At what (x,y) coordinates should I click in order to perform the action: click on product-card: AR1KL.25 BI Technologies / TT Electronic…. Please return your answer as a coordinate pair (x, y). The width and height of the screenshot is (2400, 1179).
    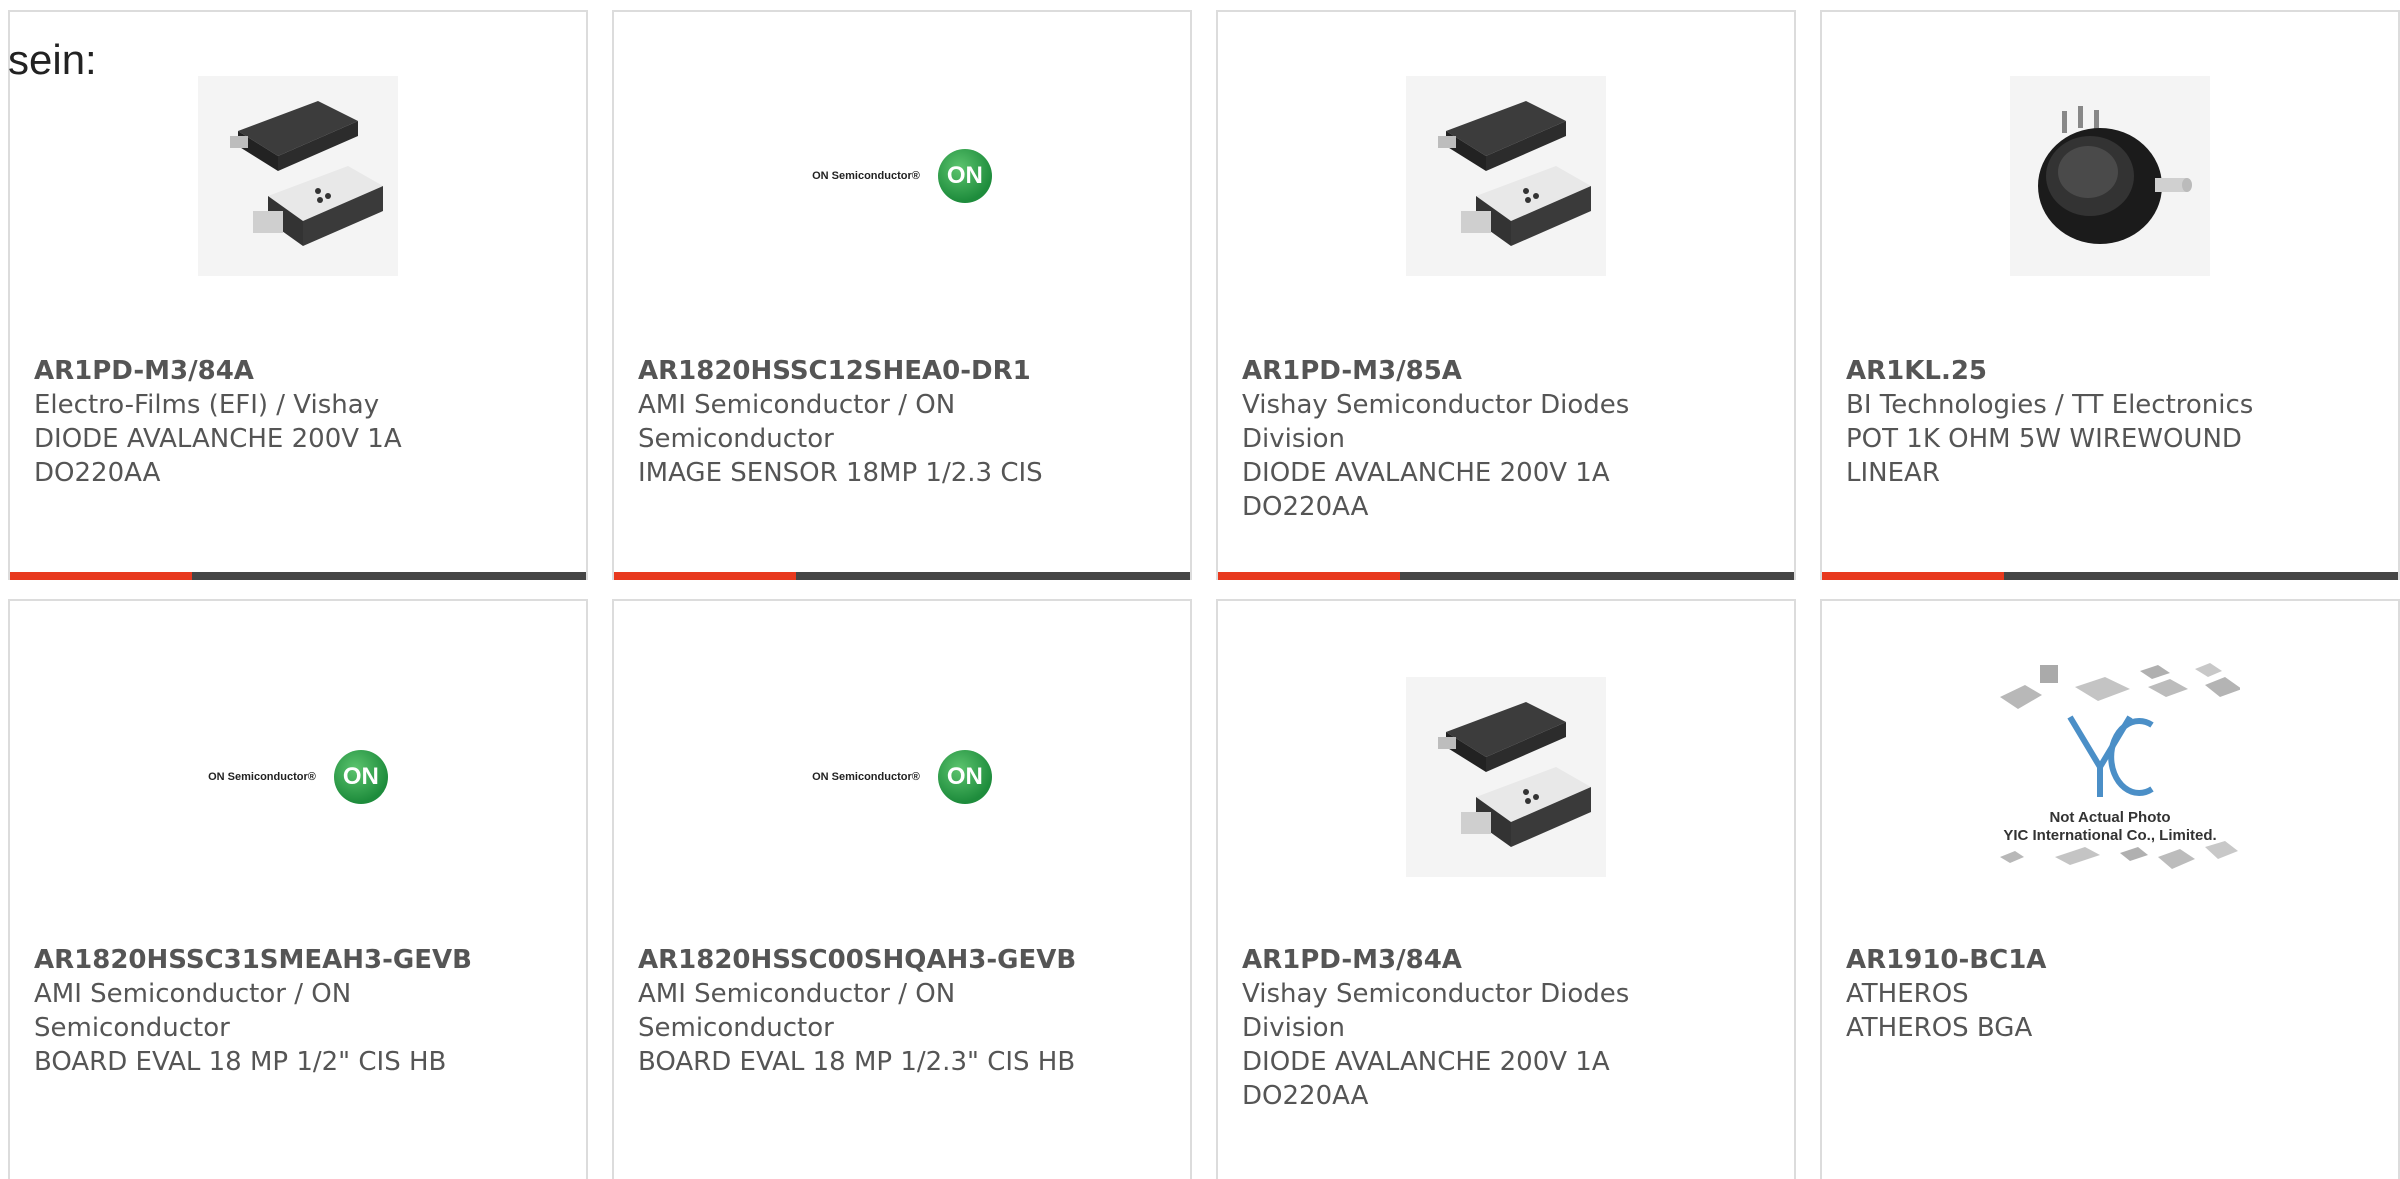
    Looking at the image, I should click on (2110, 295).